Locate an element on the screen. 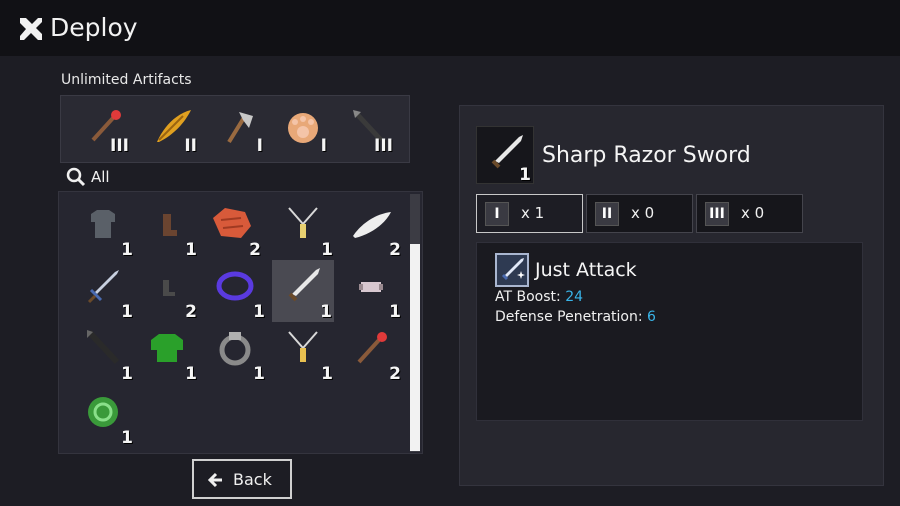 The height and width of the screenshot is (506, 900). back-label: Back is located at coordinates (252, 479).